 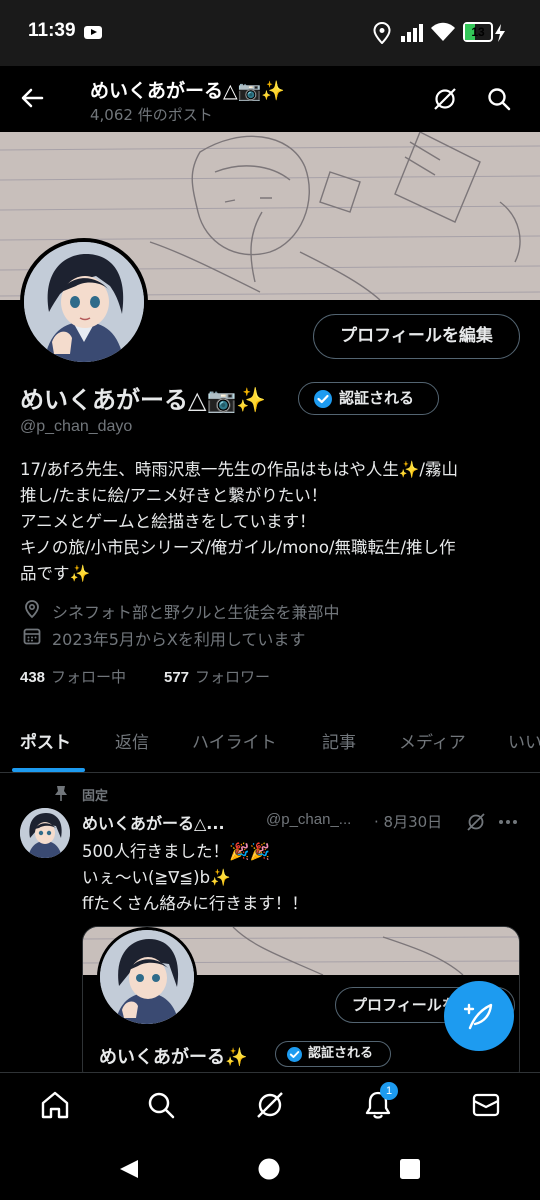 I want to click on get-verified-button: 認証される, so click(x=368, y=398).